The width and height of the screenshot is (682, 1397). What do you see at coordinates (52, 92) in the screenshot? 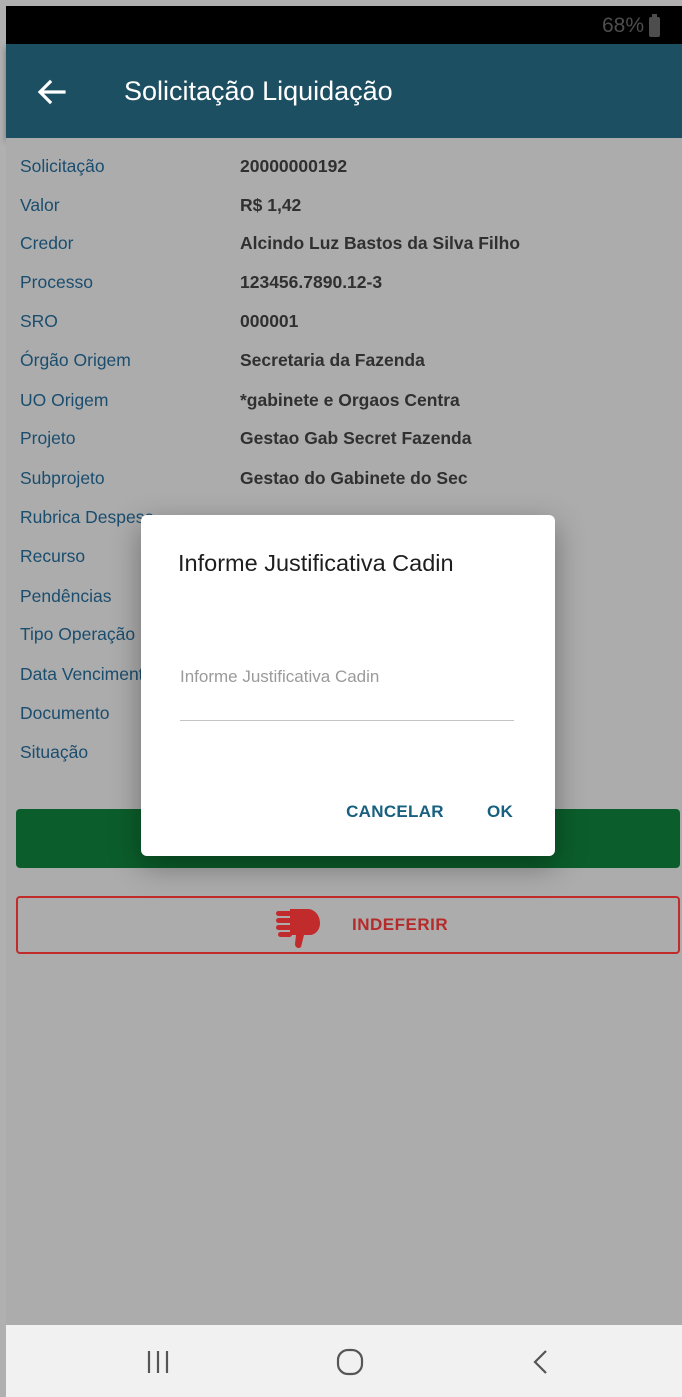
I see `back-arrow-icon` at bounding box center [52, 92].